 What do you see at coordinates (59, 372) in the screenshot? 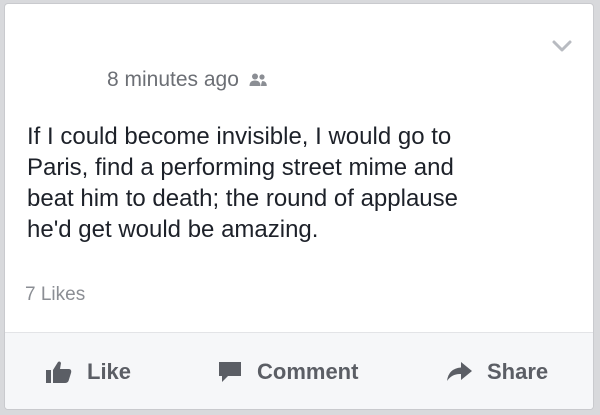
I see `thumbs-up-icon` at bounding box center [59, 372].